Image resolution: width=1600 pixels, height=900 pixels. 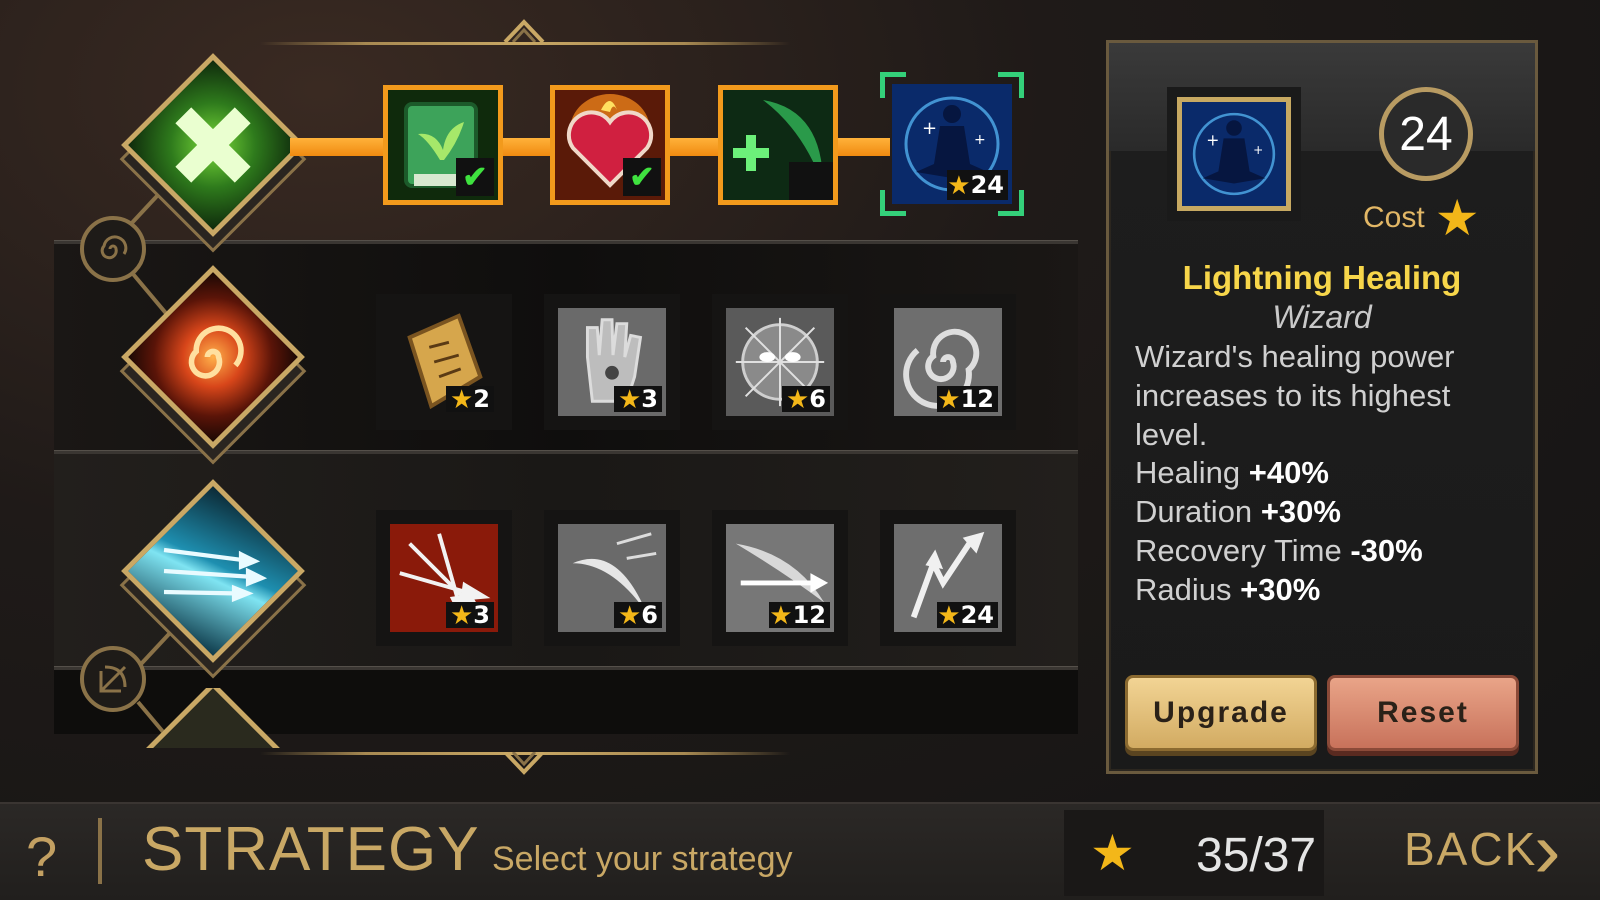 What do you see at coordinates (1423, 713) in the screenshot?
I see `reset-button: Reset` at bounding box center [1423, 713].